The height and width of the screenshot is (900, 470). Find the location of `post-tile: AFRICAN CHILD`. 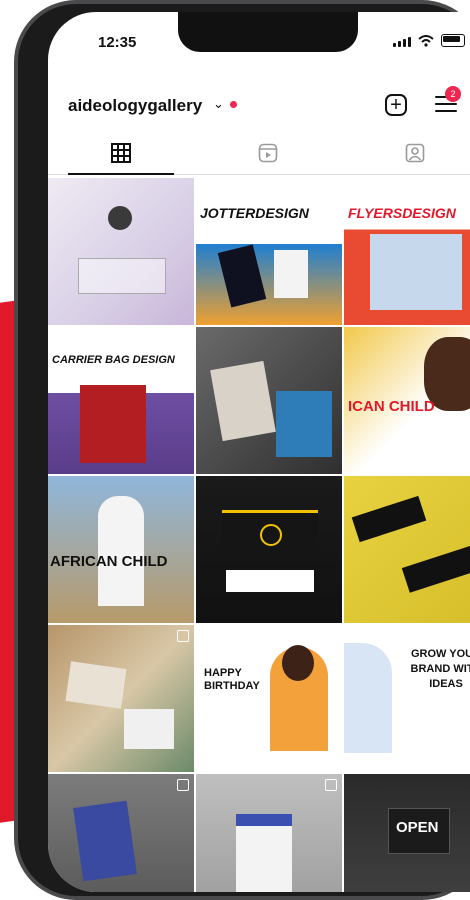

post-tile: AFRICAN CHILD is located at coordinates (121, 549).